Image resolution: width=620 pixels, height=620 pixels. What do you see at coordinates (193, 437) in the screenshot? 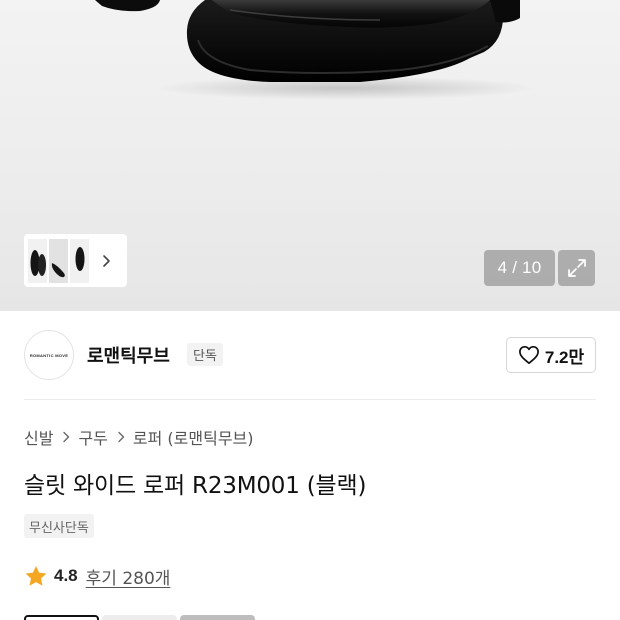
I see `breadcrumb-item-loafer: 로퍼 (로맨틱무브)` at bounding box center [193, 437].